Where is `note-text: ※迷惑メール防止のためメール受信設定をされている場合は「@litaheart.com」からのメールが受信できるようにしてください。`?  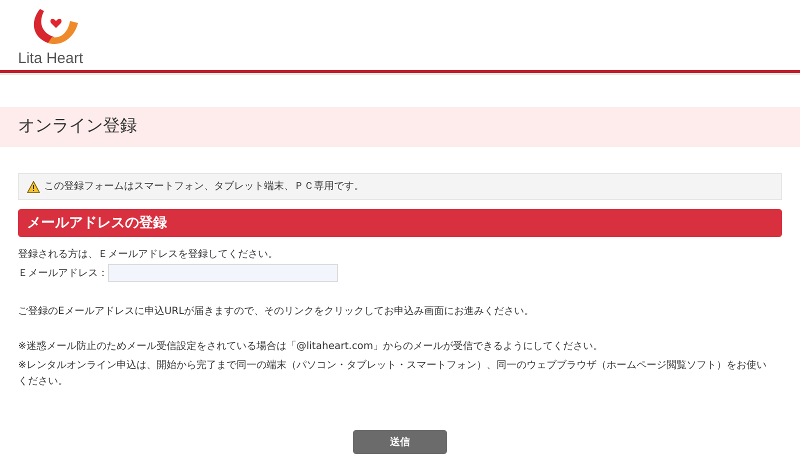
note-text: ※迷惑メール防止のためメール受信設定をされている場合は「@litaheart.com」からのメールが受信できるようにしてください。 is located at coordinates (311, 347).